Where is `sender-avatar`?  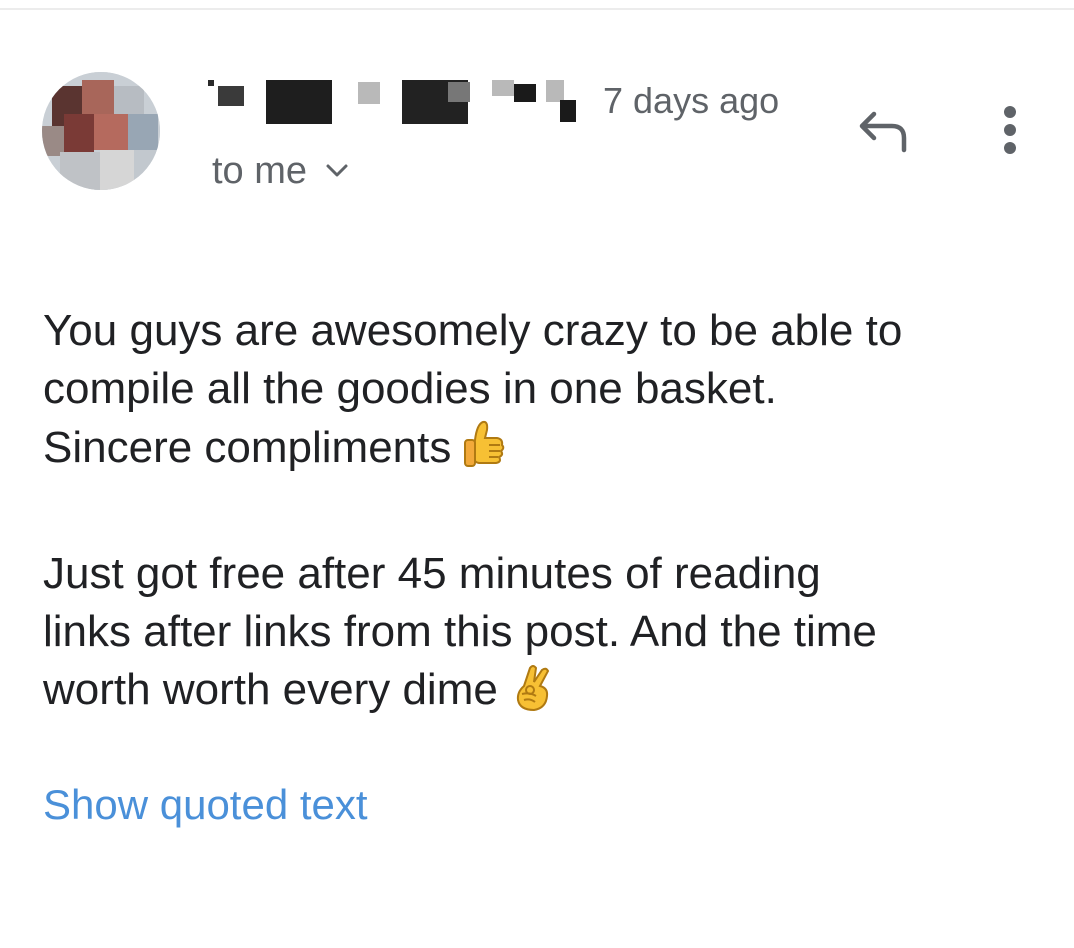 sender-avatar is located at coordinates (101, 131).